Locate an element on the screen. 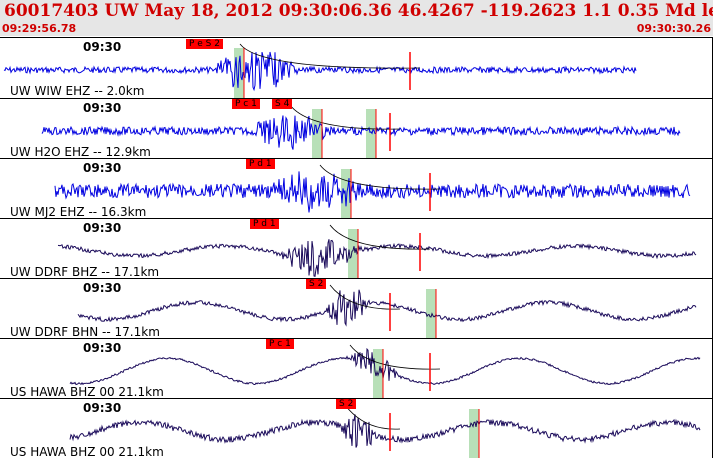 This screenshot has height=458, width=713. trace-panel-1: 09:30 P e S 2 UW WIW EHZ -- 2.0km is located at coordinates (356, 67).